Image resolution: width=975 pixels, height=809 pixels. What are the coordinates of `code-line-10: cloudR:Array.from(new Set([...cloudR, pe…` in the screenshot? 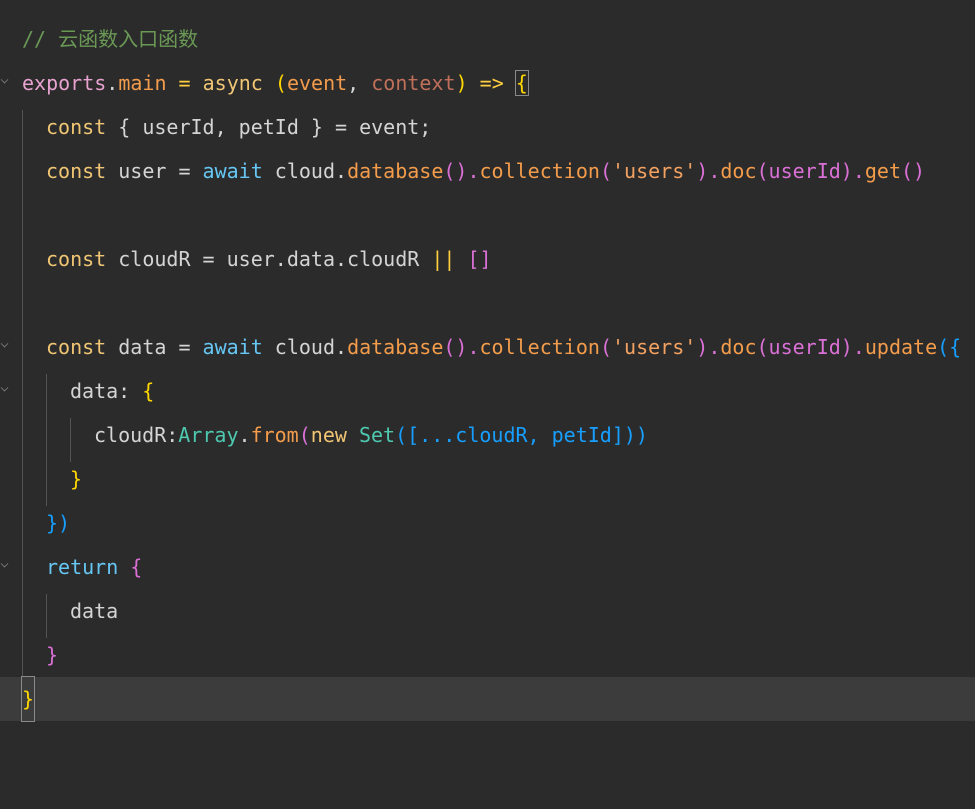 It's located at (487, 435).